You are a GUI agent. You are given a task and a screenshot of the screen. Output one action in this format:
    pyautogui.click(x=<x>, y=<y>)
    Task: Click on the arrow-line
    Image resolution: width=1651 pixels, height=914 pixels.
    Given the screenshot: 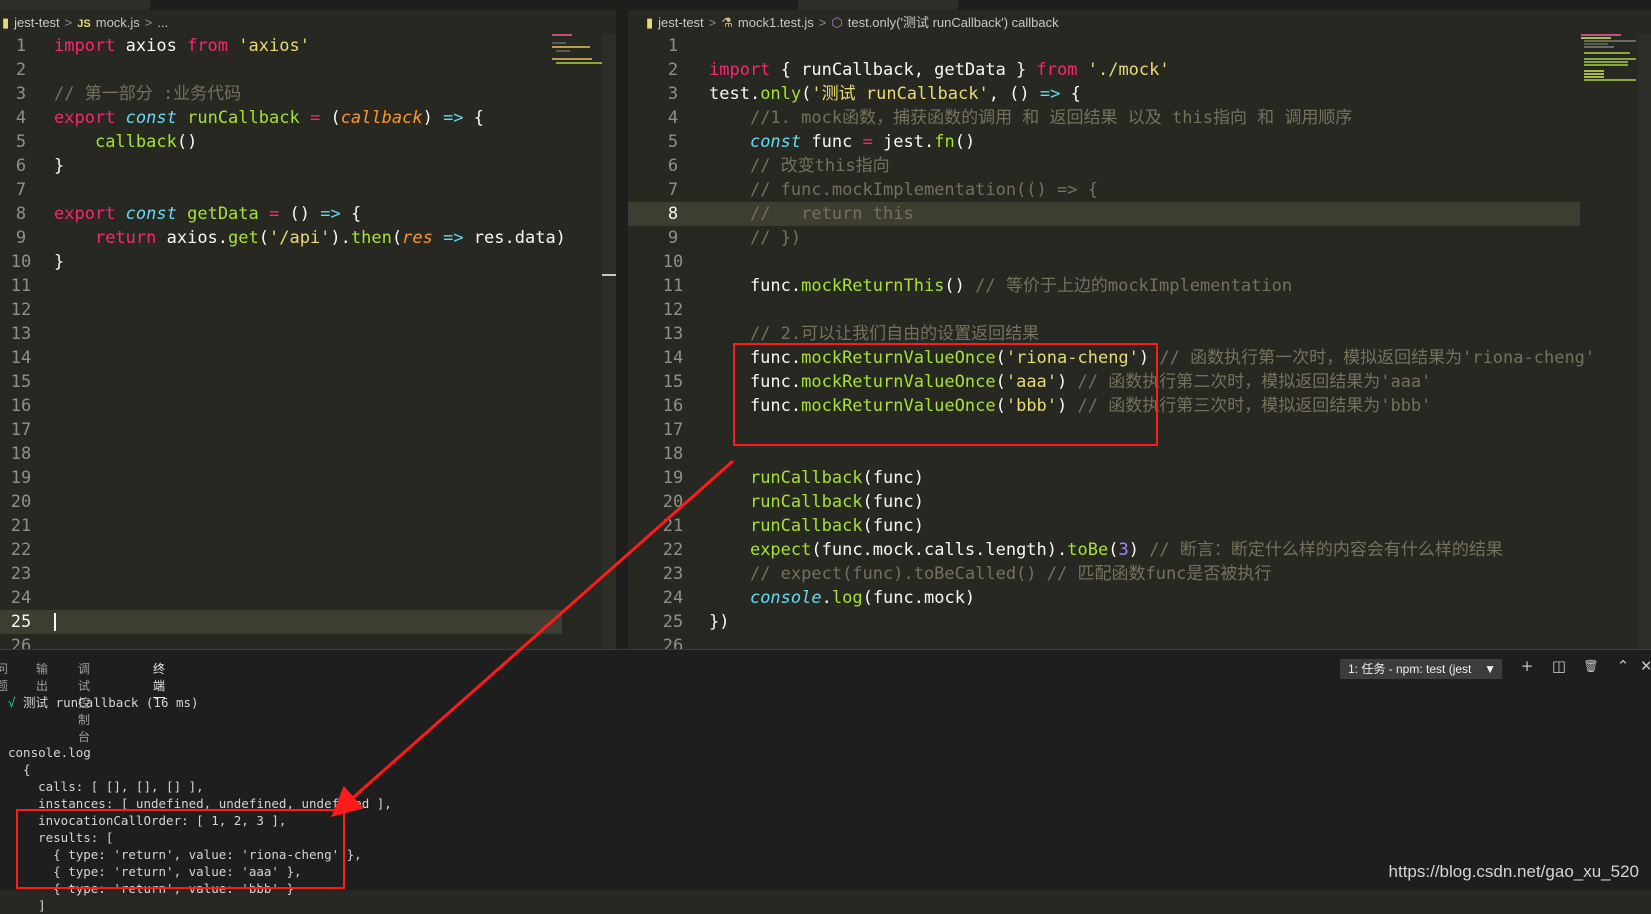 What is the action you would take?
    pyautogui.click(x=532, y=638)
    